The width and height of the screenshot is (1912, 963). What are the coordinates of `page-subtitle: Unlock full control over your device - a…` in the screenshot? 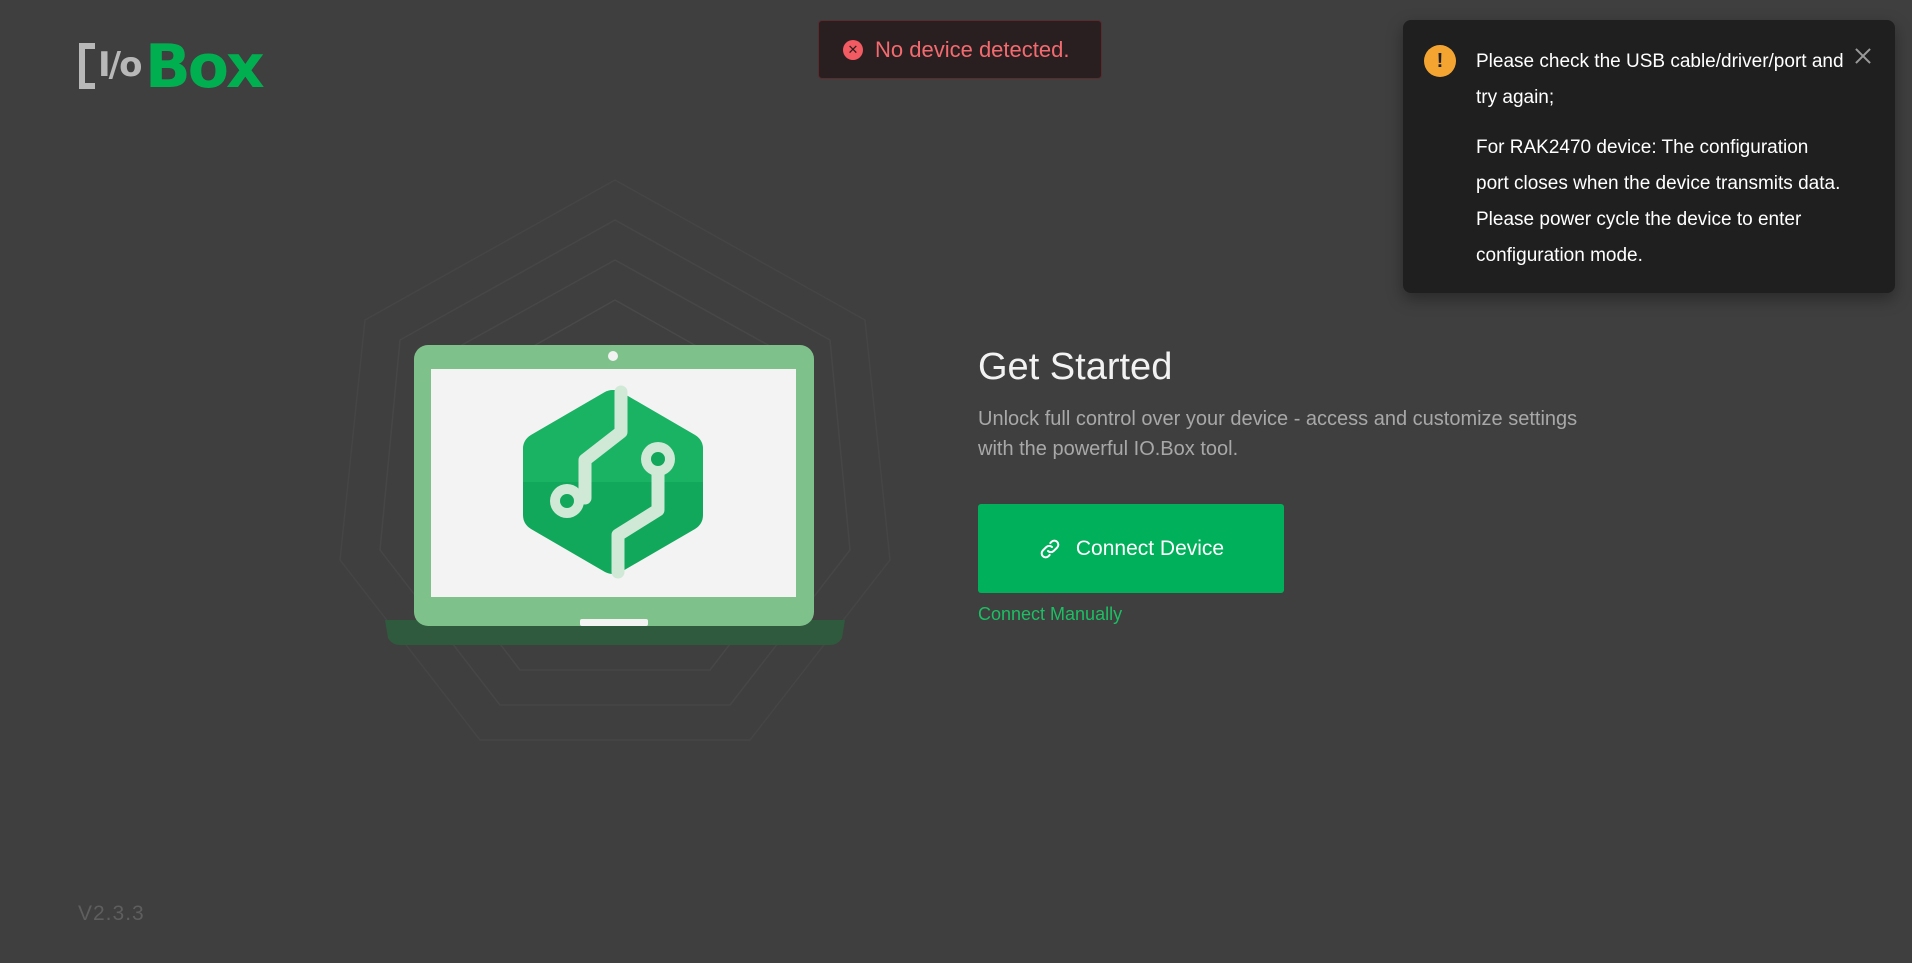 It's located at (1278, 434).